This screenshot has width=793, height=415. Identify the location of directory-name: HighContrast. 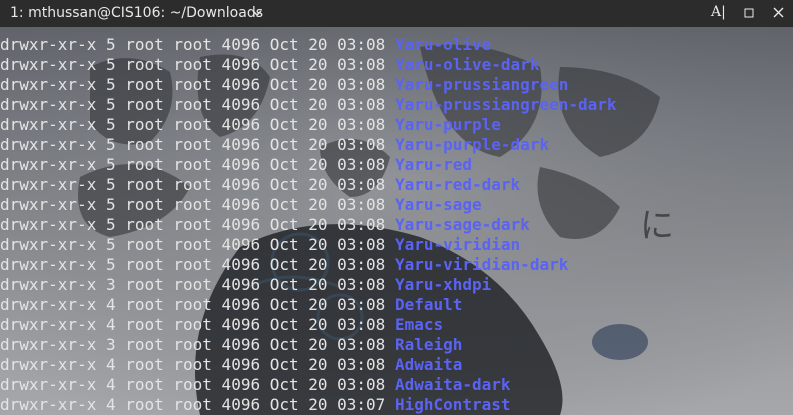
(452, 404).